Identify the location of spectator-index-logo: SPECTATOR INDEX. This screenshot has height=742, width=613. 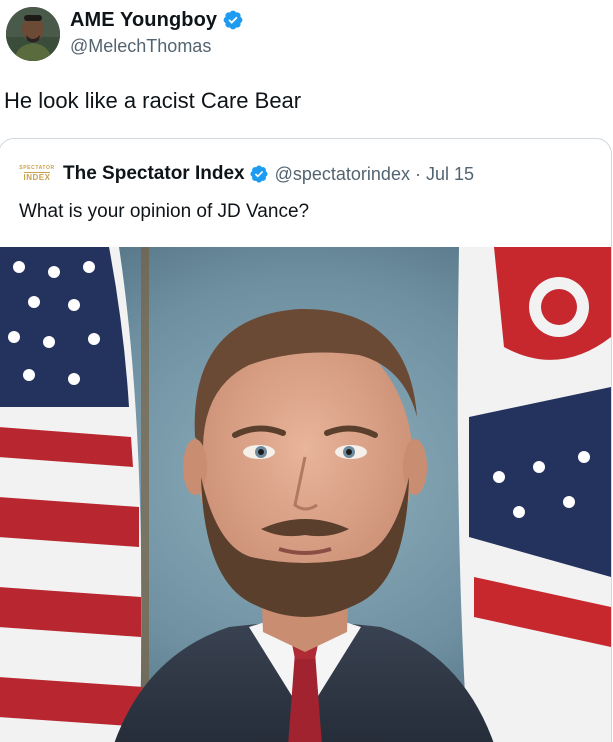
(37, 174).